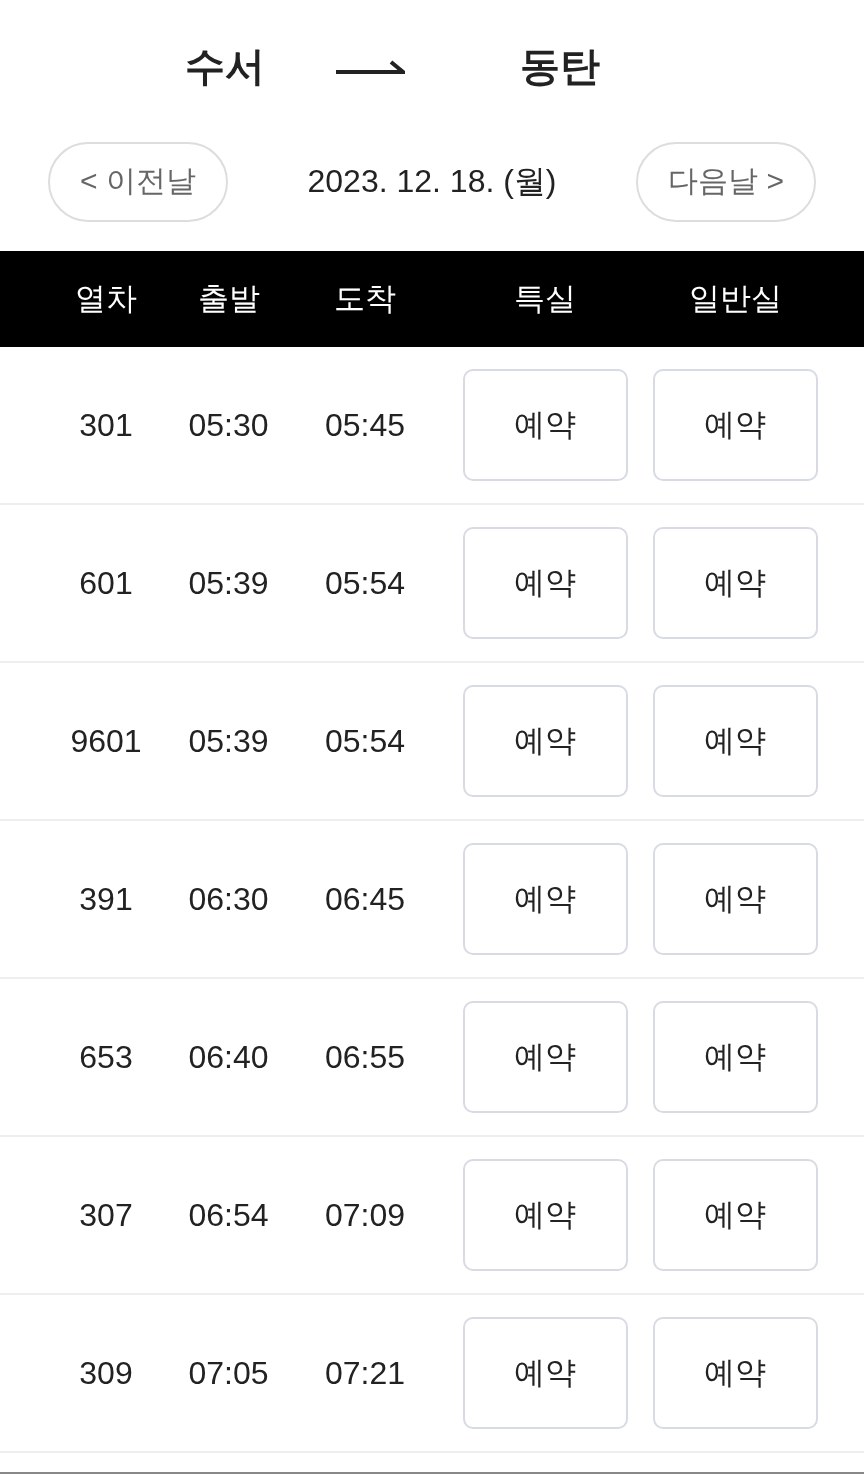  Describe the element at coordinates (228, 1373) in the screenshot. I see `departure-time: 07:05` at that location.